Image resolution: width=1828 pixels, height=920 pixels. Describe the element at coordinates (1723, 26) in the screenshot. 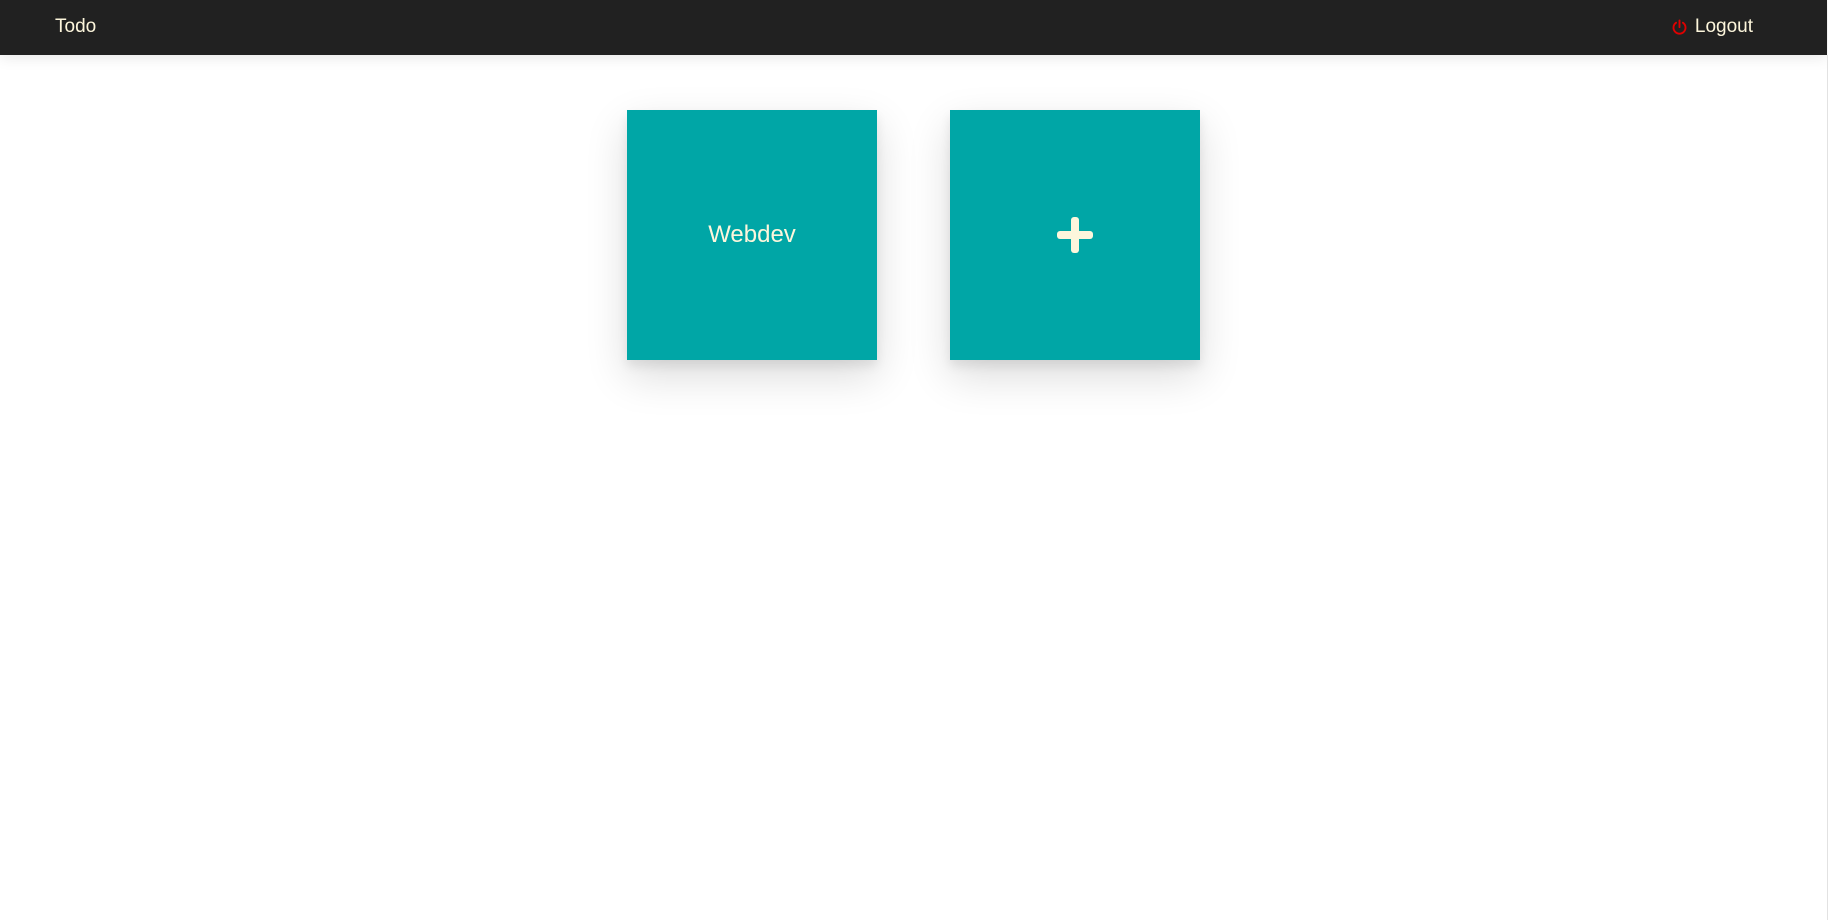

I see `logout-label: Logout` at that location.